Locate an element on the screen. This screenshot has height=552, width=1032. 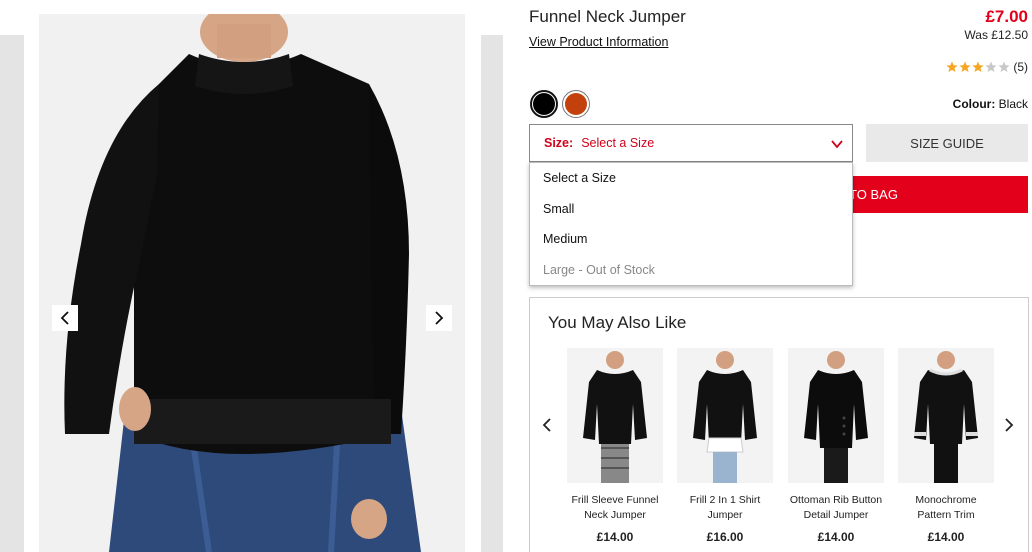
carousel-next-icon is located at coordinates (1009, 425).